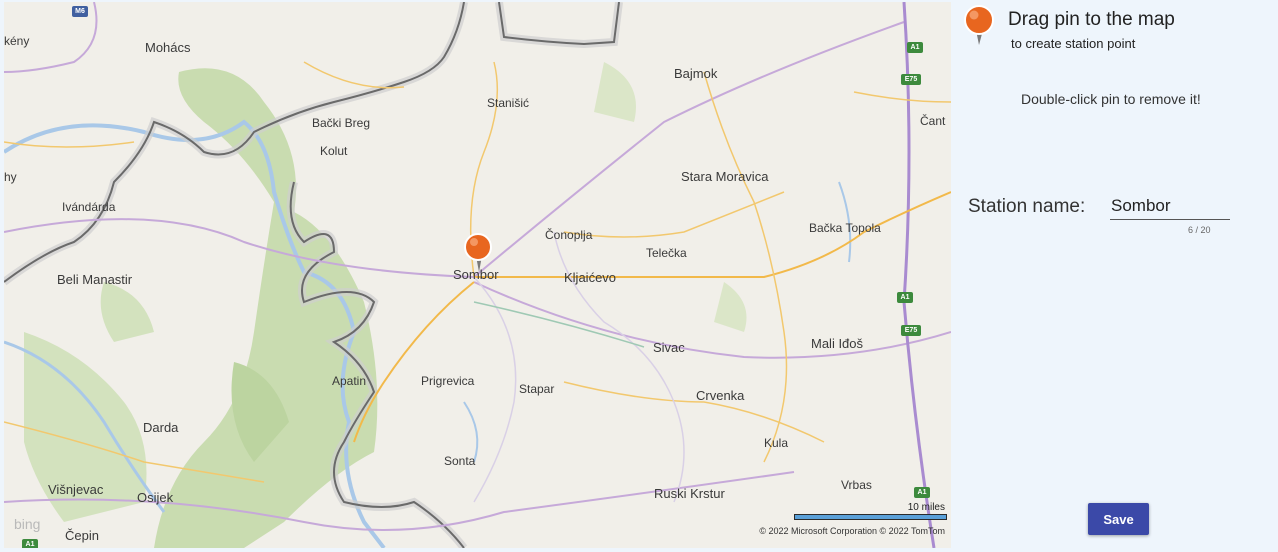 Image resolution: width=1278 pixels, height=552 pixels. Describe the element at coordinates (334, 151) in the screenshot. I see `place-kolut: Kolut` at that location.